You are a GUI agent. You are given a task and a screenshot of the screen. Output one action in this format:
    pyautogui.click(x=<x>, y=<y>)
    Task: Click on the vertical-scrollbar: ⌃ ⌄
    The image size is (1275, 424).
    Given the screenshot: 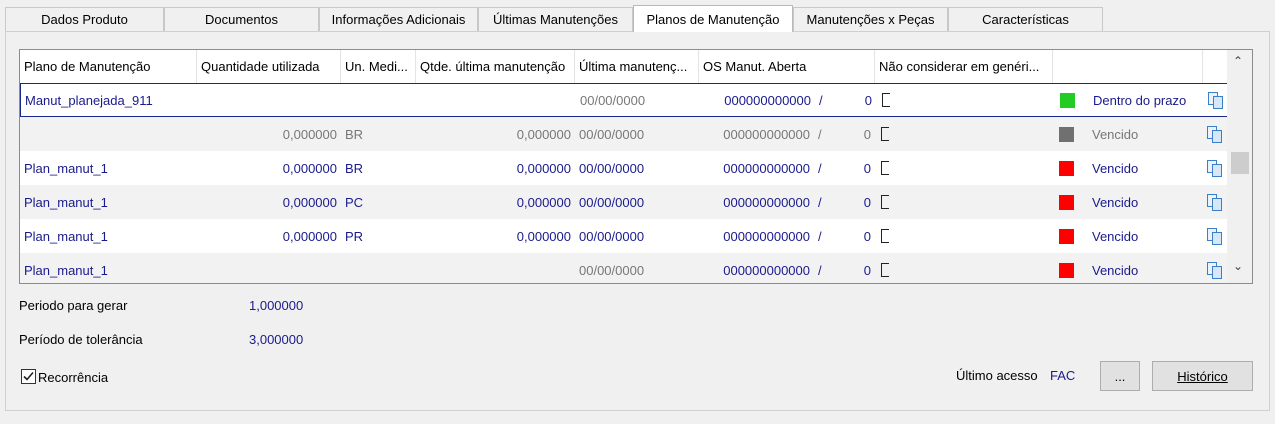 What is the action you would take?
    pyautogui.click(x=1239, y=166)
    